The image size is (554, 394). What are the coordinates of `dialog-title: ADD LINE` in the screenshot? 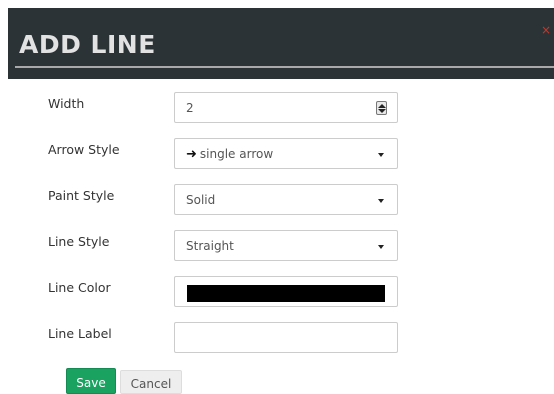 It's located at (87, 44).